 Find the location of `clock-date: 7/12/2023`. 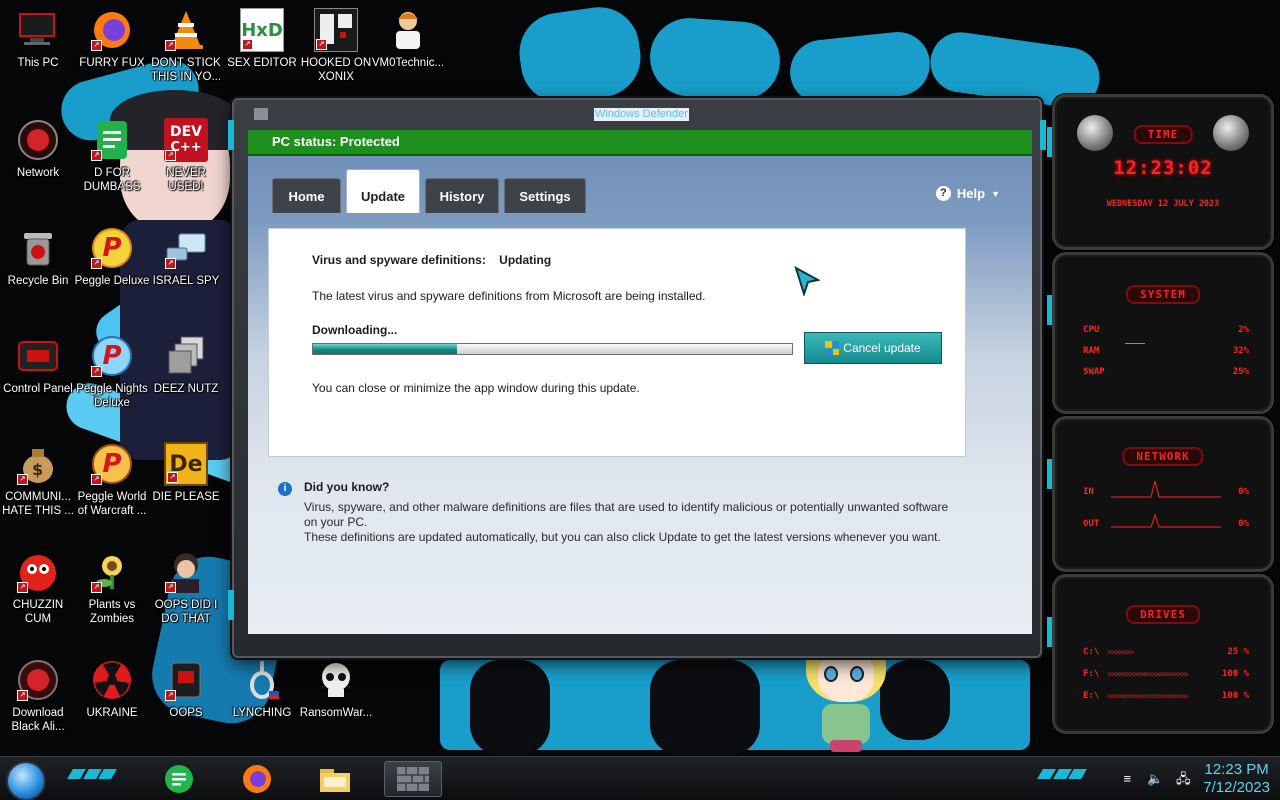

clock-date: 7/12/2023 is located at coordinates (1236, 787).